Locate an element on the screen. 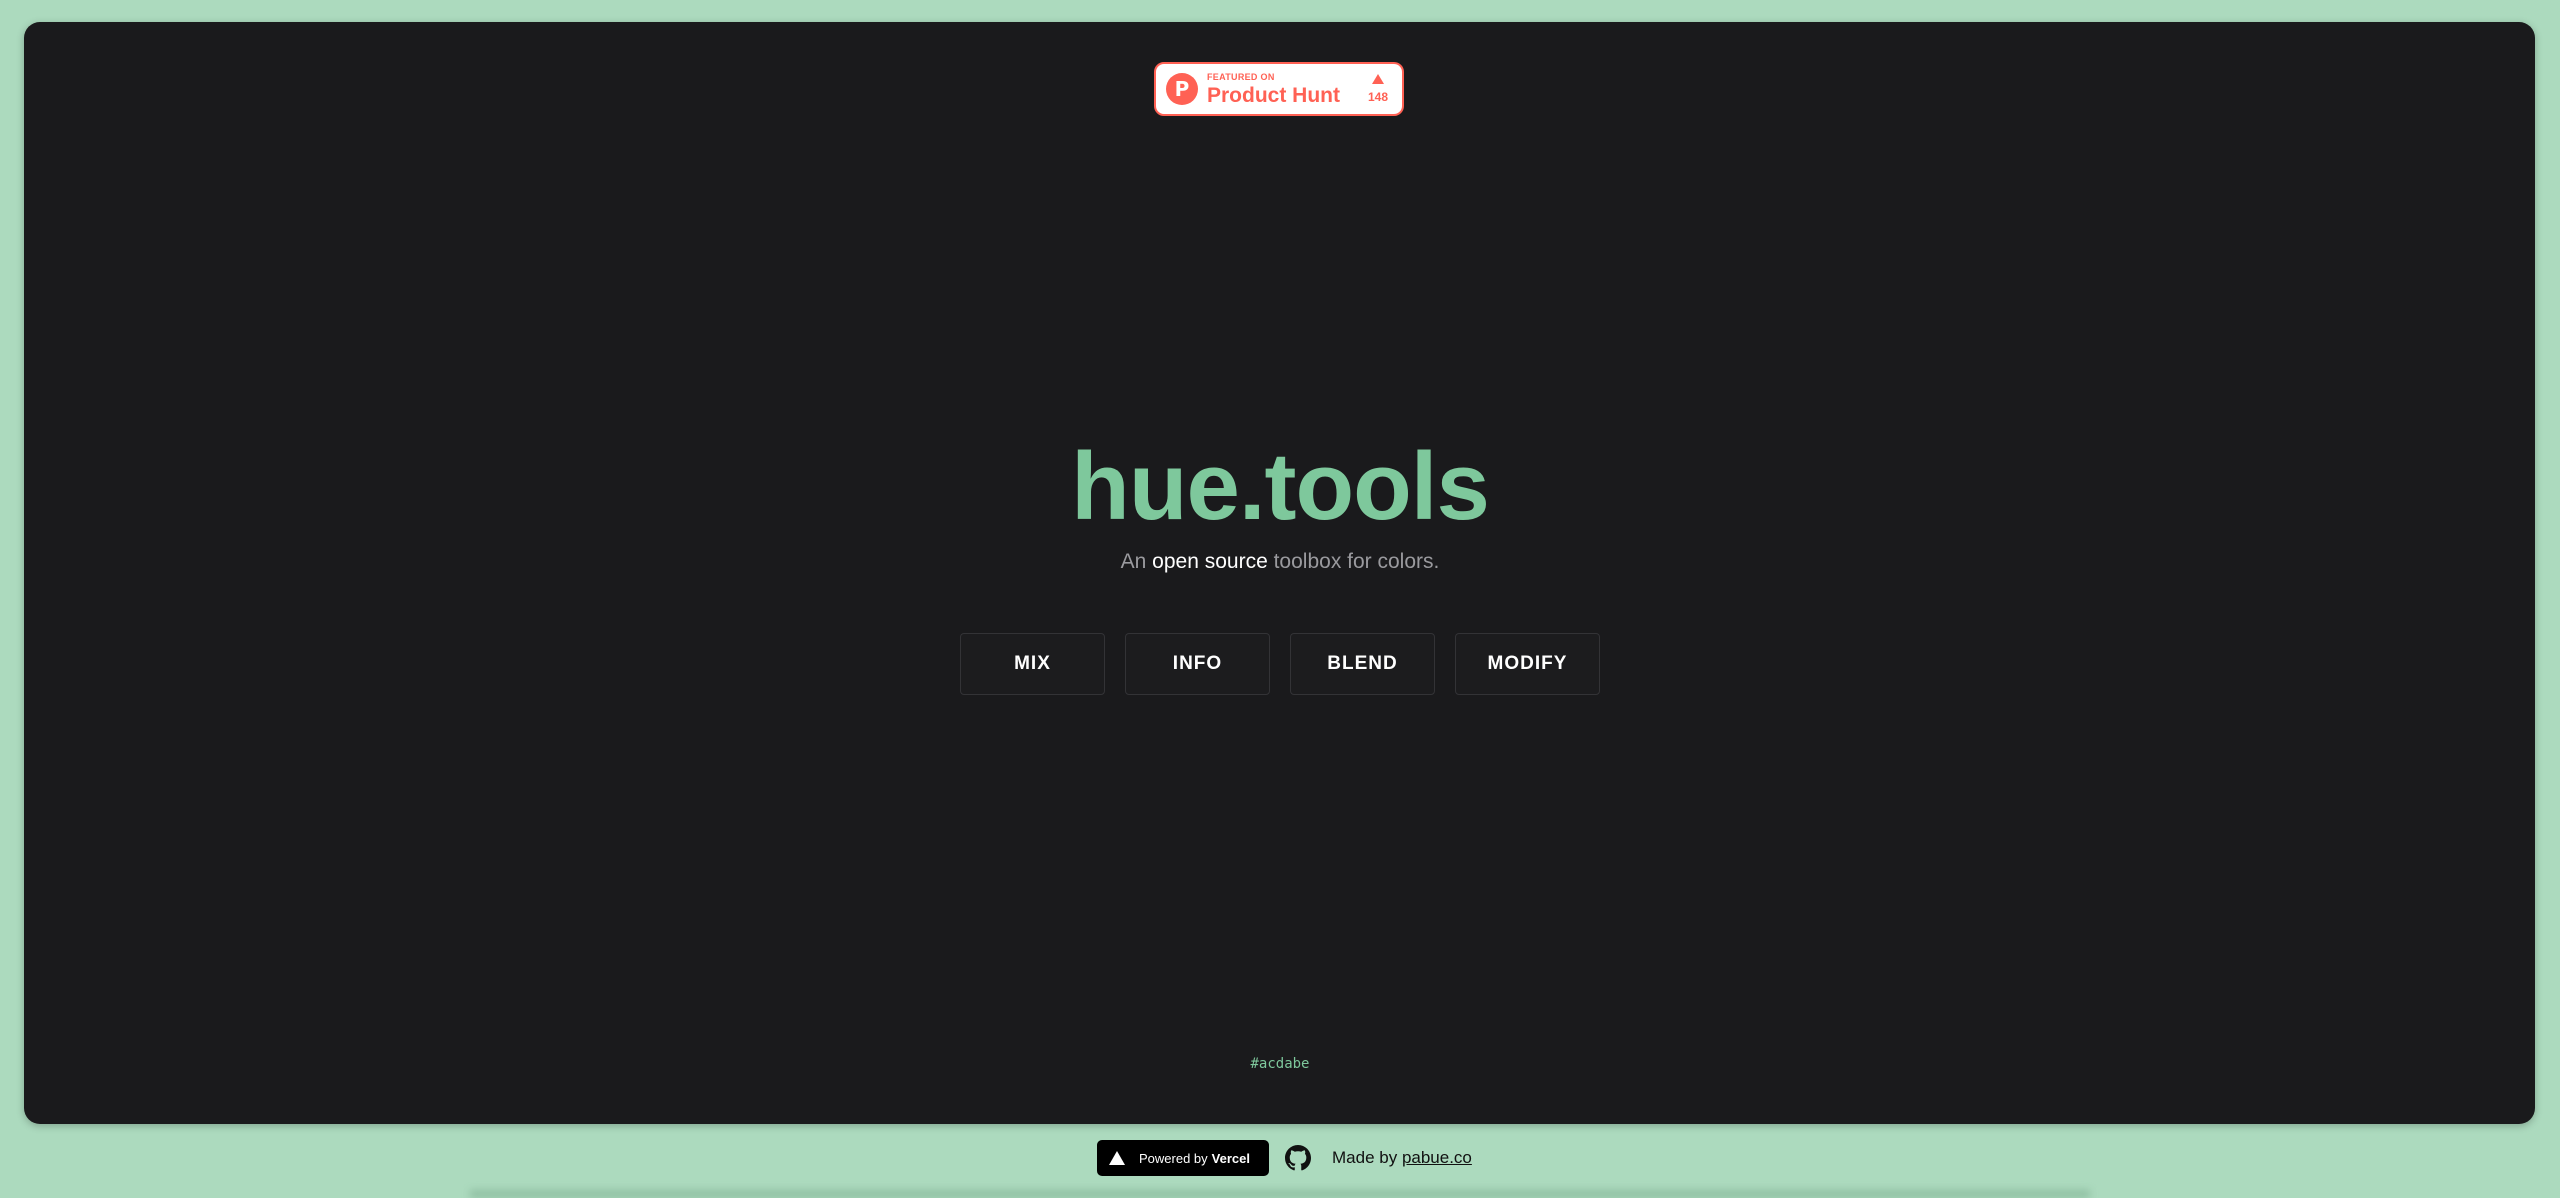 The width and height of the screenshot is (2560, 1198). powered-by-vercel-badge: Powered by Vercel is located at coordinates (1183, 1158).